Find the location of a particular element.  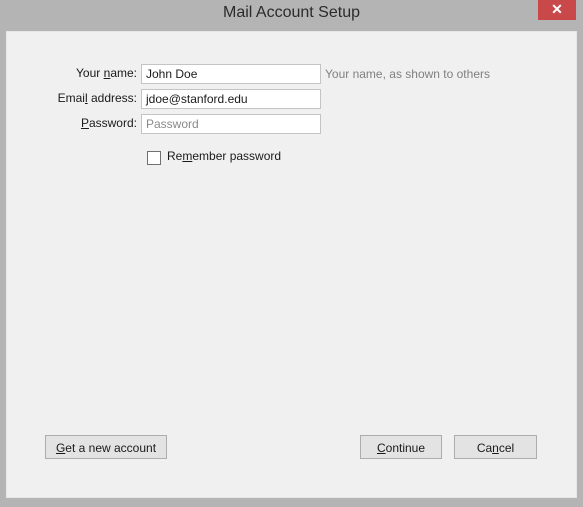

email-label: Email address: is located at coordinates (97, 98).